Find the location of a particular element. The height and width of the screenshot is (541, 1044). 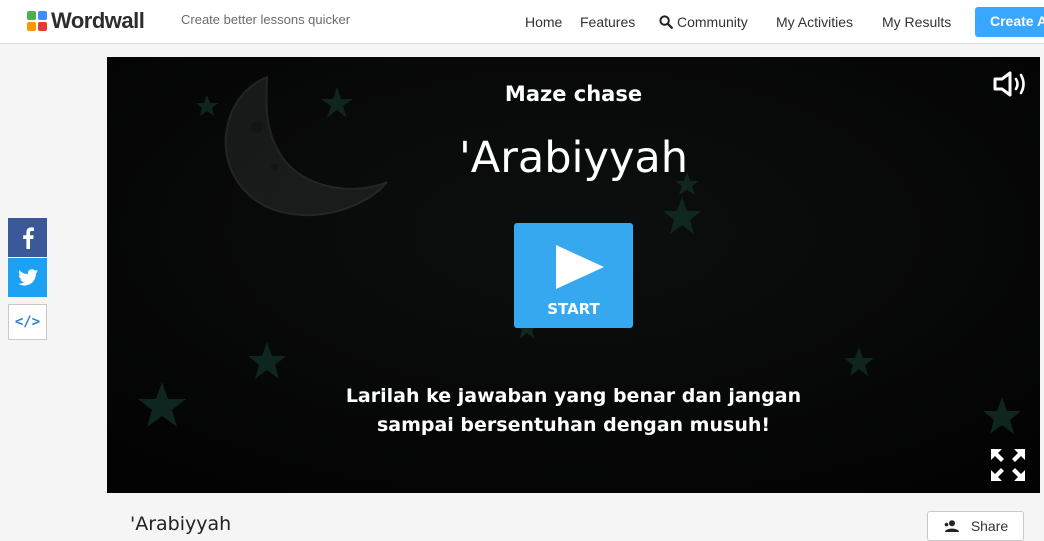

start-button-label: START is located at coordinates (573, 309).